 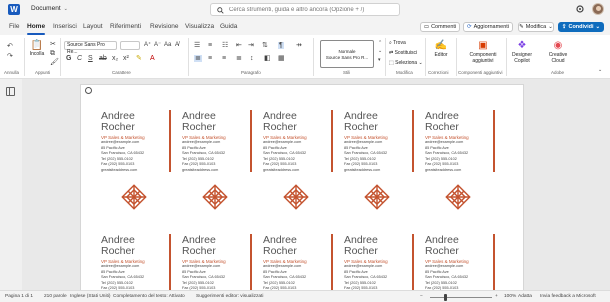 What do you see at coordinates (10, 56) in the screenshot?
I see `redo-icon: ↷` at bounding box center [10, 56].